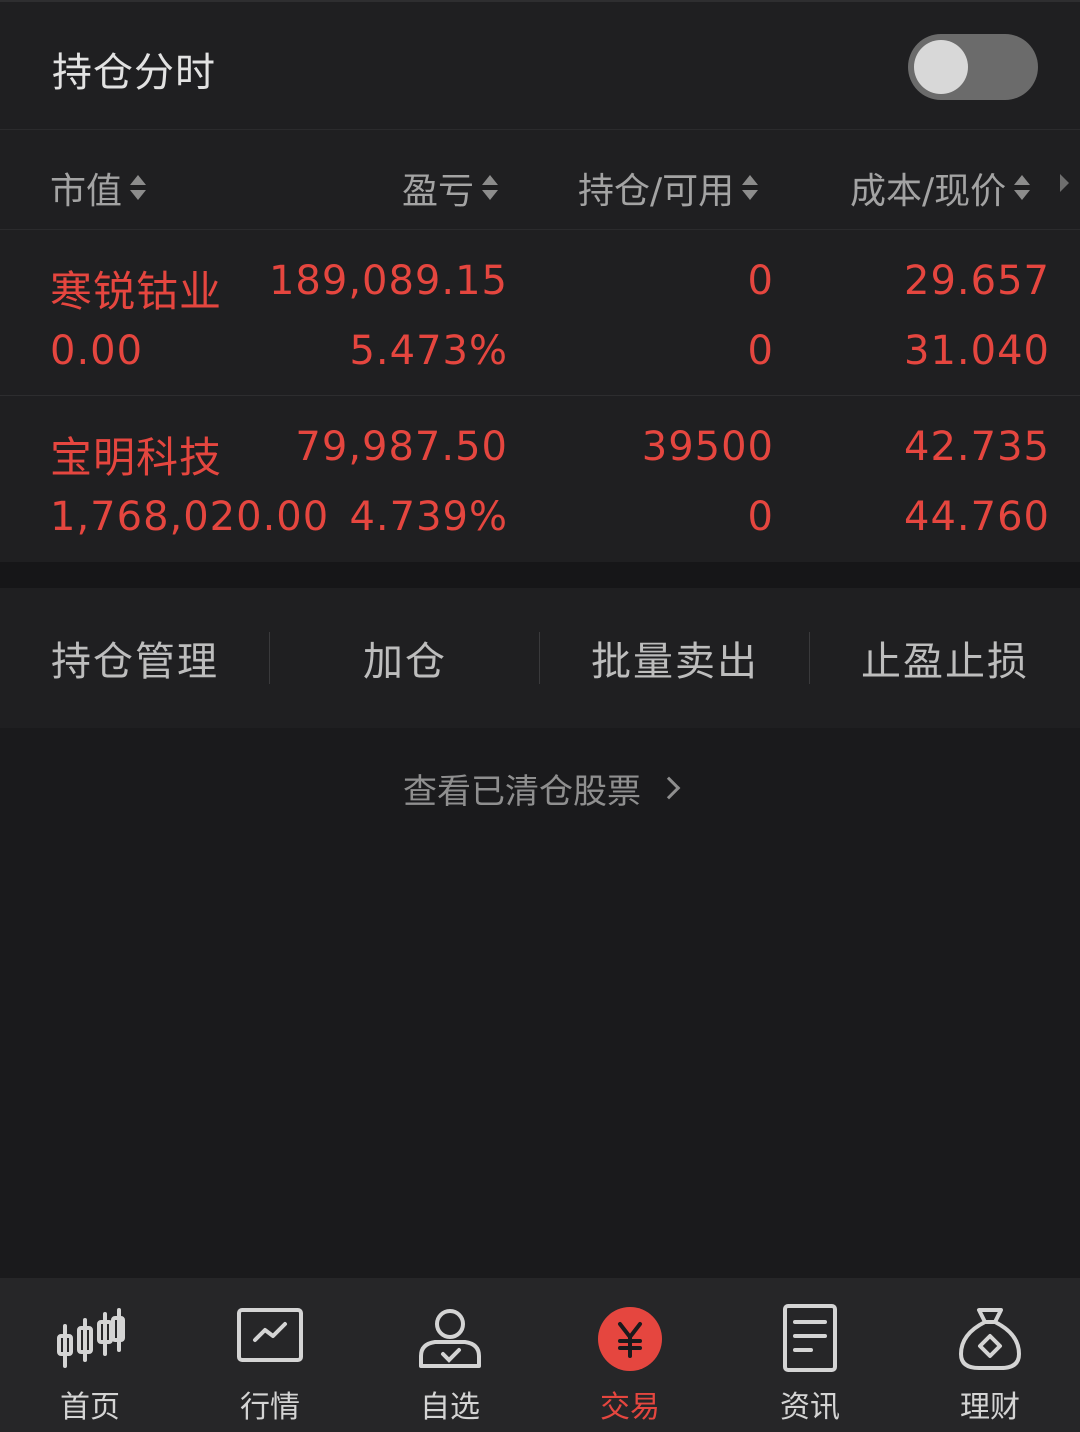 The height and width of the screenshot is (1432, 1080). I want to click on tab-trade: 交易, so click(630, 1355).